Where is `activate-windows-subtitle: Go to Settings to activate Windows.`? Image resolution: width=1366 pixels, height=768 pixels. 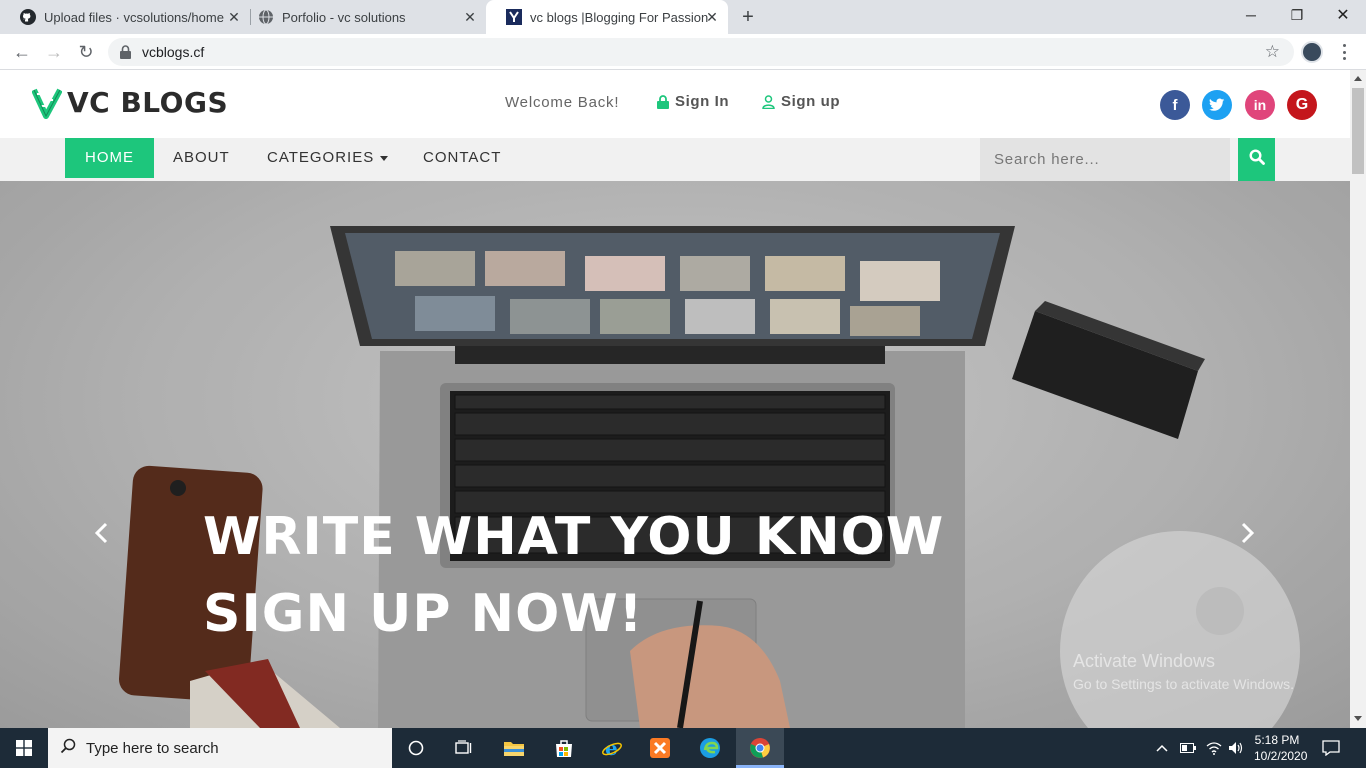 activate-windows-subtitle: Go to Settings to activate Windows. is located at coordinates (1183, 684).